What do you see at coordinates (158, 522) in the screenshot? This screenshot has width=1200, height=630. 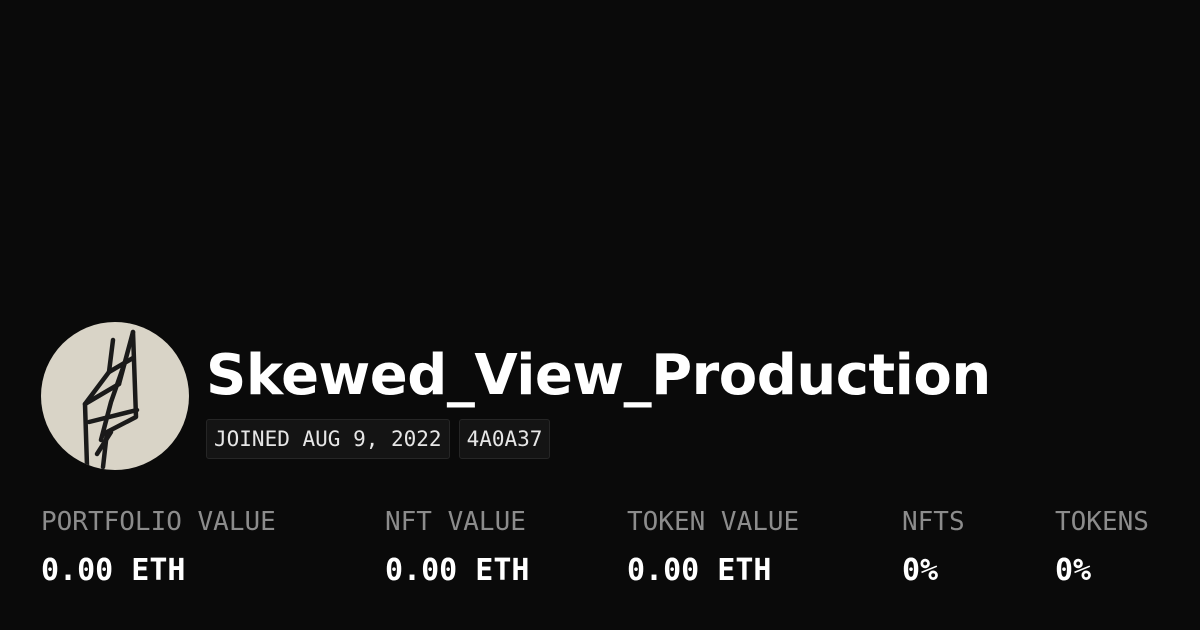 I see `stat-label: PORTFOLIO VALUE` at bounding box center [158, 522].